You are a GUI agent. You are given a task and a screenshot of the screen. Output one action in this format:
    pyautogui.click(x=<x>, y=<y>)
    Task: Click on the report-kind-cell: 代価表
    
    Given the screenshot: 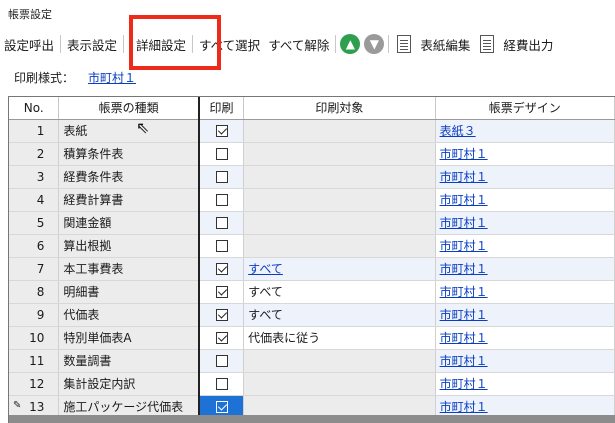 What is the action you would take?
    pyautogui.click(x=129, y=315)
    